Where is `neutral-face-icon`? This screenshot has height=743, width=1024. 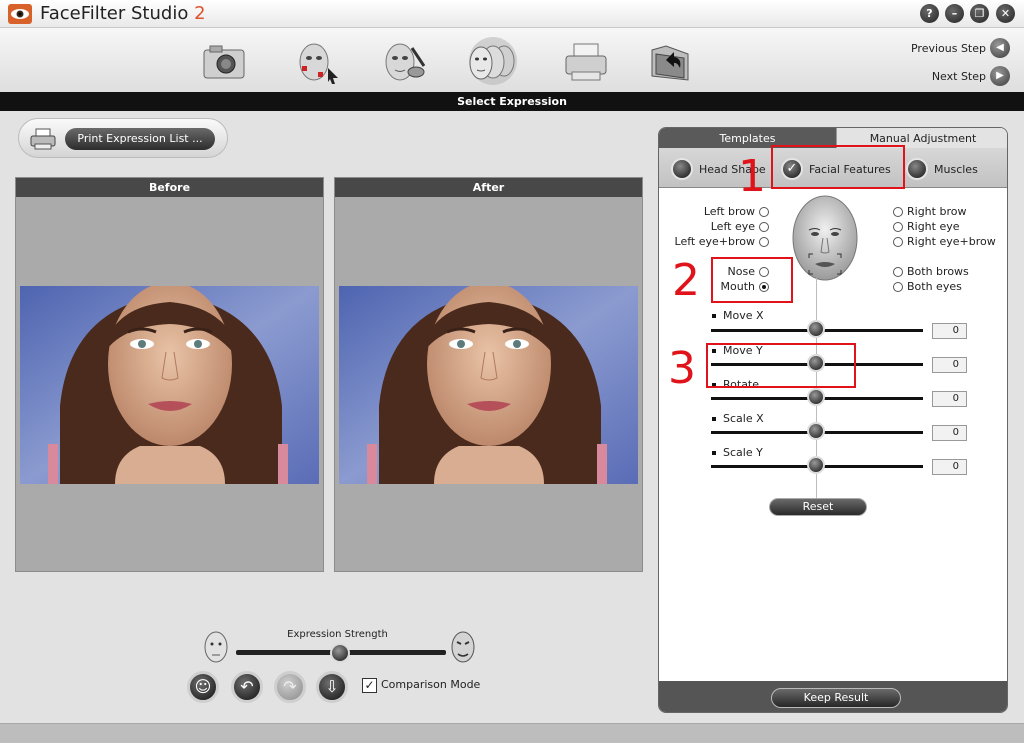
neutral-face-icon is located at coordinates (216, 647).